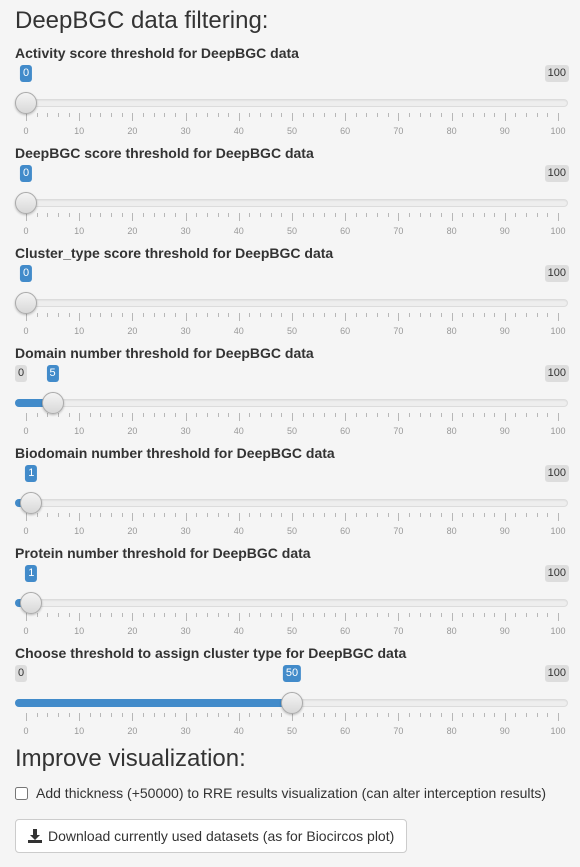 The width and height of the screenshot is (580, 867). Describe the element at coordinates (79, 131) in the screenshot. I see `slider-tick-label: 10` at that location.